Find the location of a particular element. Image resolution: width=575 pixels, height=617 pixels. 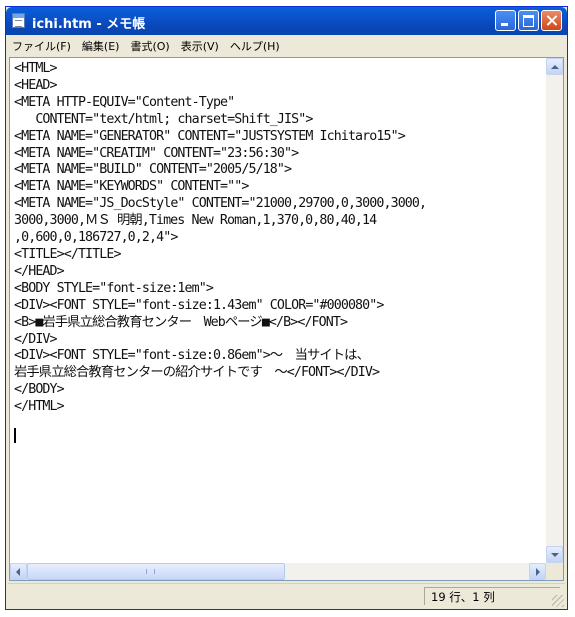

horizontal-scrollbar is located at coordinates (278, 571).